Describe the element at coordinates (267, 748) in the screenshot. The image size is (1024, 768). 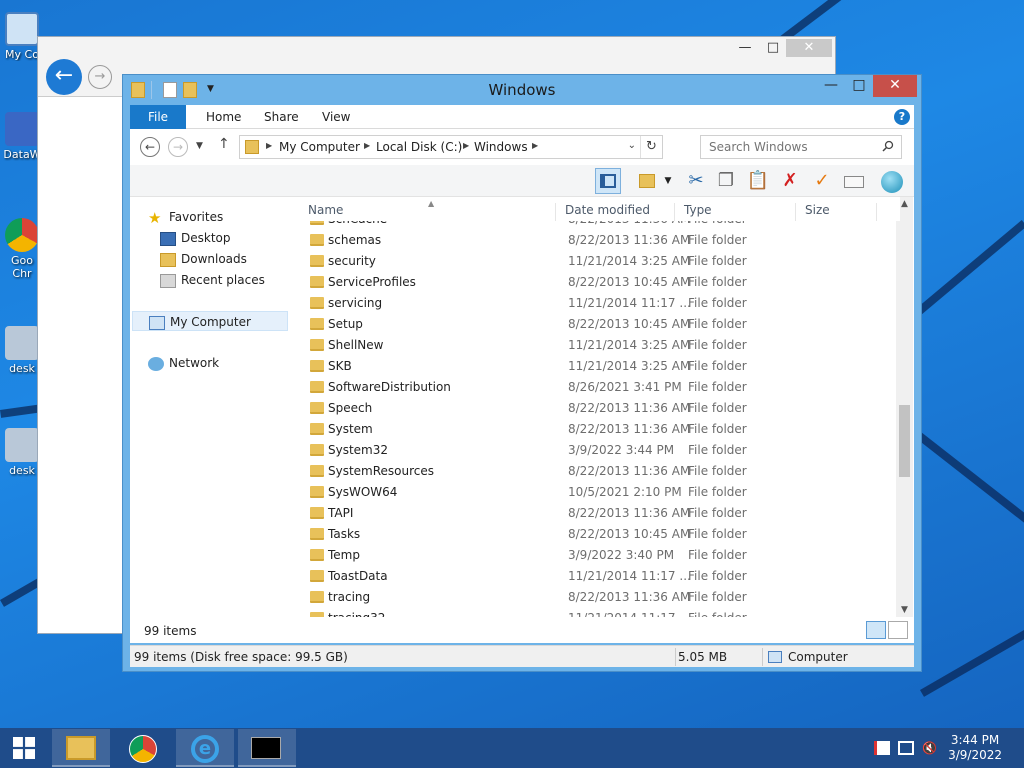
I see `taskbar-command-prompt` at that location.